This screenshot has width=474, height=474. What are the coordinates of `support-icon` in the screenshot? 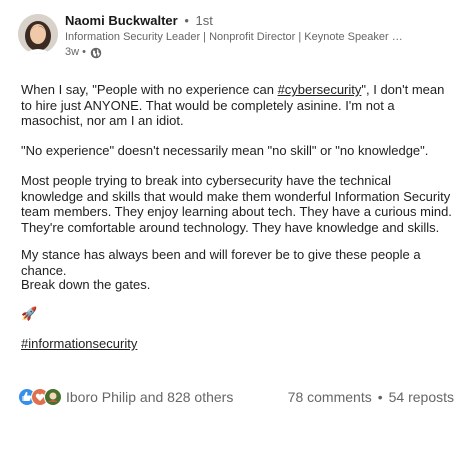 It's located at (53, 397).